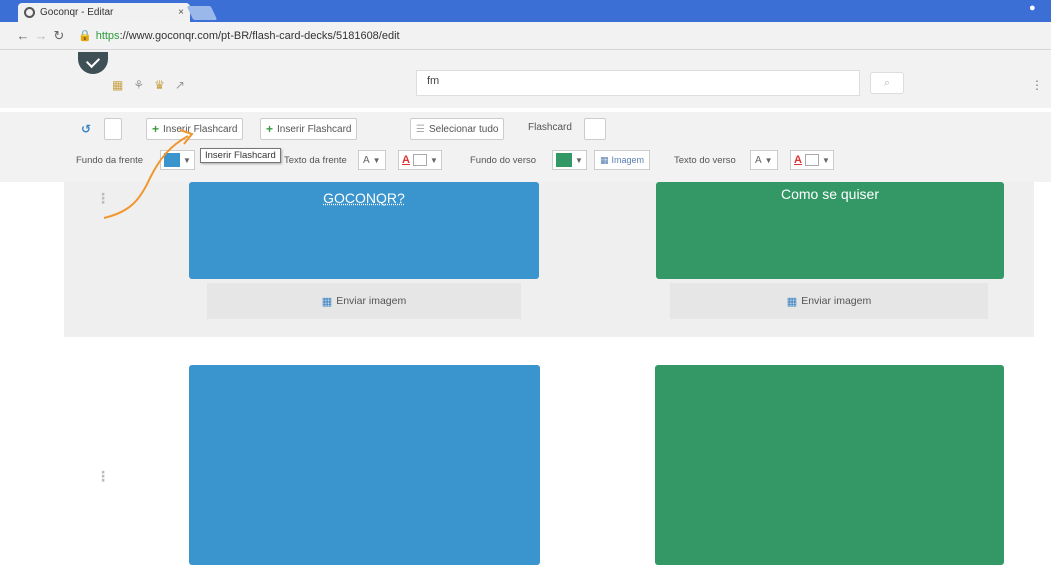 The image size is (1051, 565). What do you see at coordinates (29, 12) in the screenshot?
I see `goconqr-favicon-icon` at bounding box center [29, 12].